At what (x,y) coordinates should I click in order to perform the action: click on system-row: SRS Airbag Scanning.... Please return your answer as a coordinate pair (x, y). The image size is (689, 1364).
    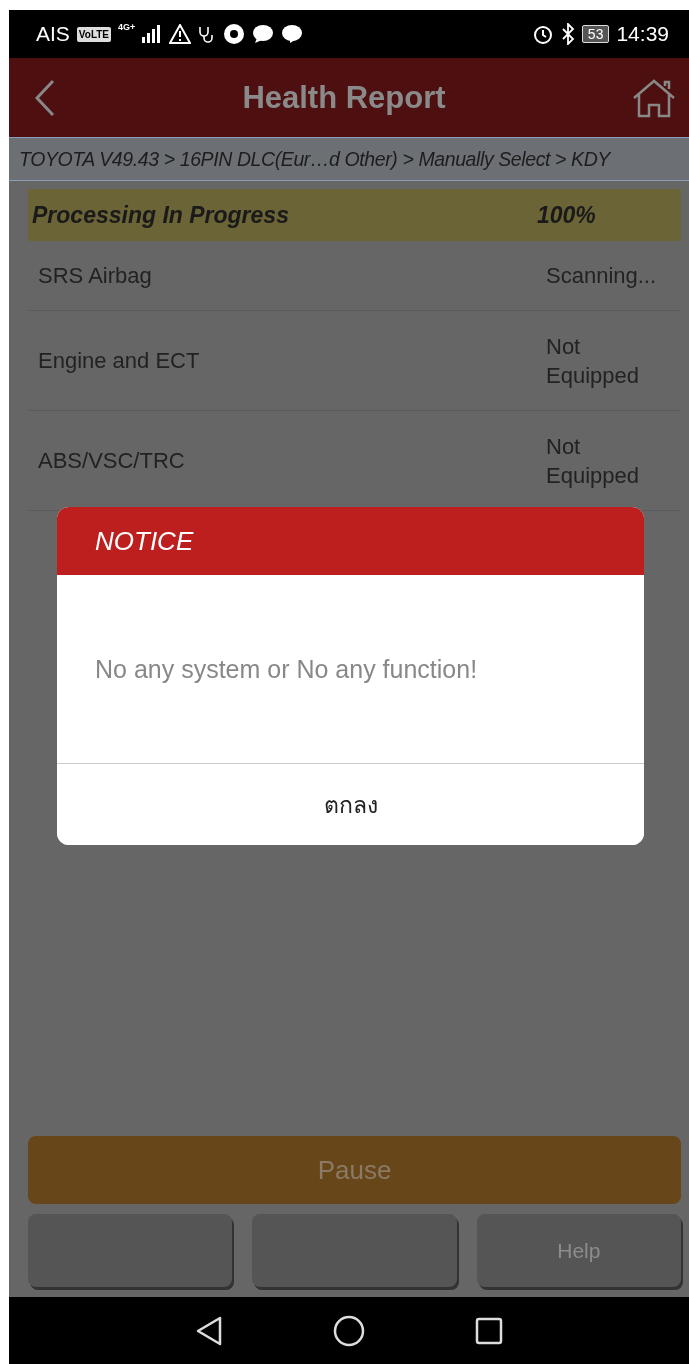
    Looking at the image, I should click on (354, 276).